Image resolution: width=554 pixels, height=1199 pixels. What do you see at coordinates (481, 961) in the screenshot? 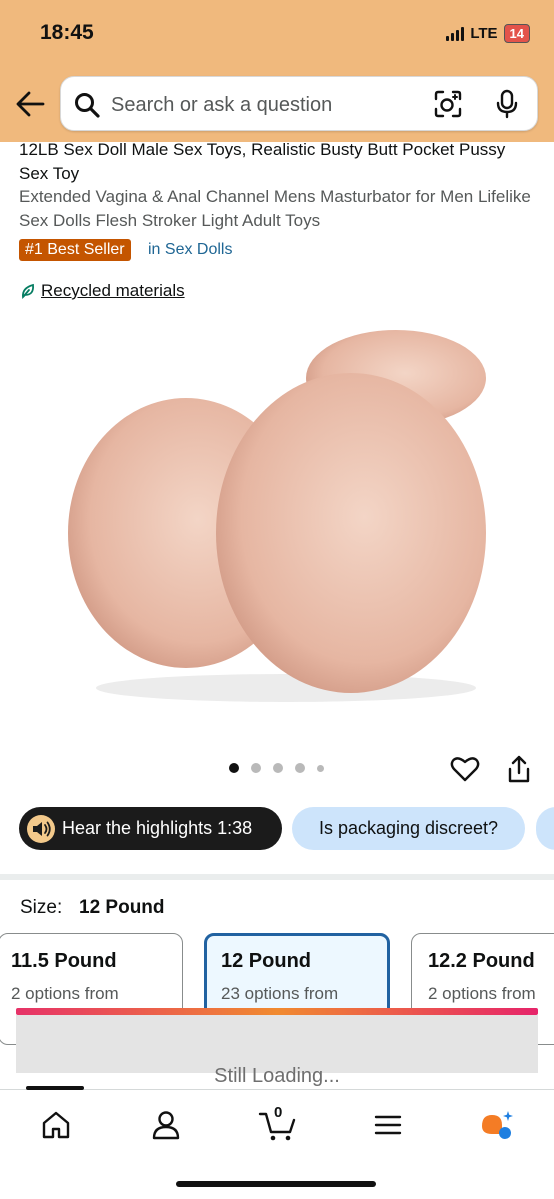
I see `size-option-name: 12.2 Pound` at bounding box center [481, 961].